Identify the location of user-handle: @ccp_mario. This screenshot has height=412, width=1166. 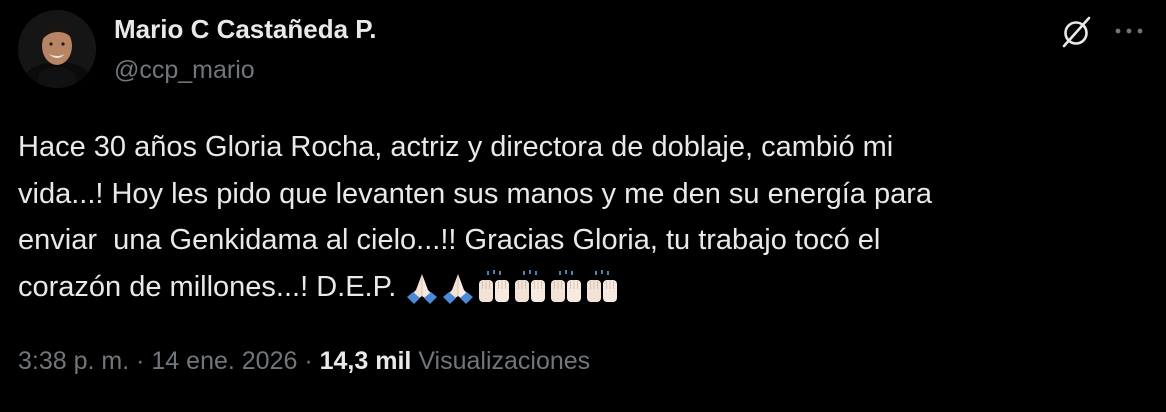
(184, 70).